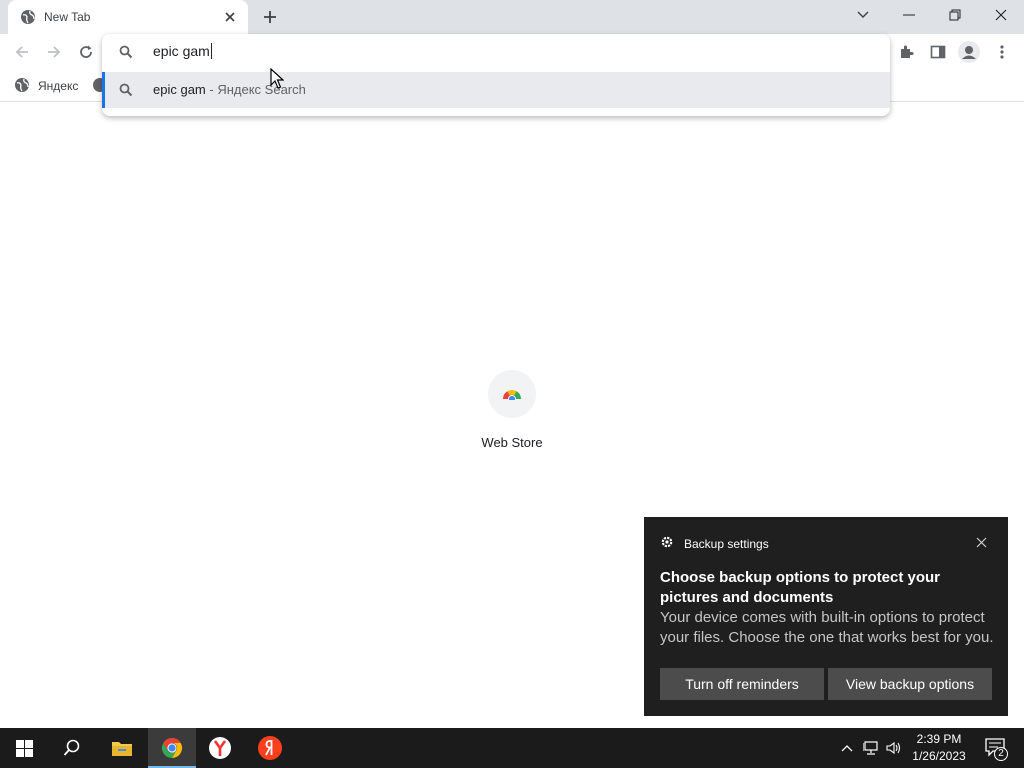 Image resolution: width=1024 pixels, height=768 pixels. What do you see at coordinates (909, 15) in the screenshot?
I see `minimize-button` at bounding box center [909, 15].